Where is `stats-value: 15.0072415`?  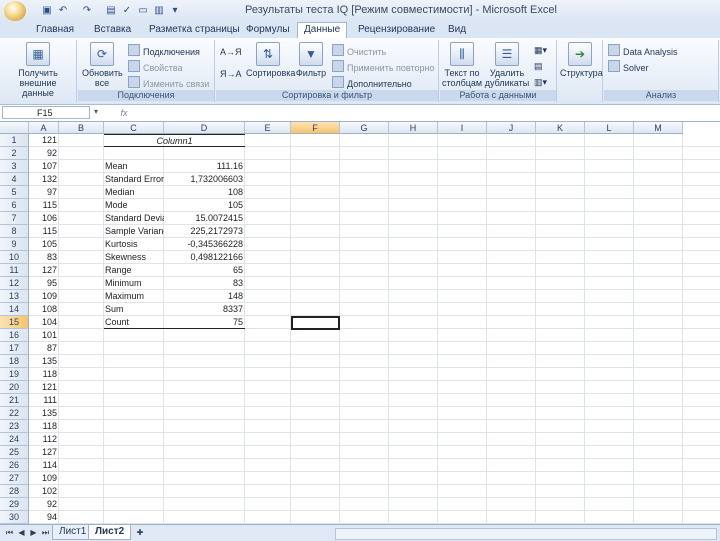
stats-value: 15.0072415 is located at coordinates (204, 218).